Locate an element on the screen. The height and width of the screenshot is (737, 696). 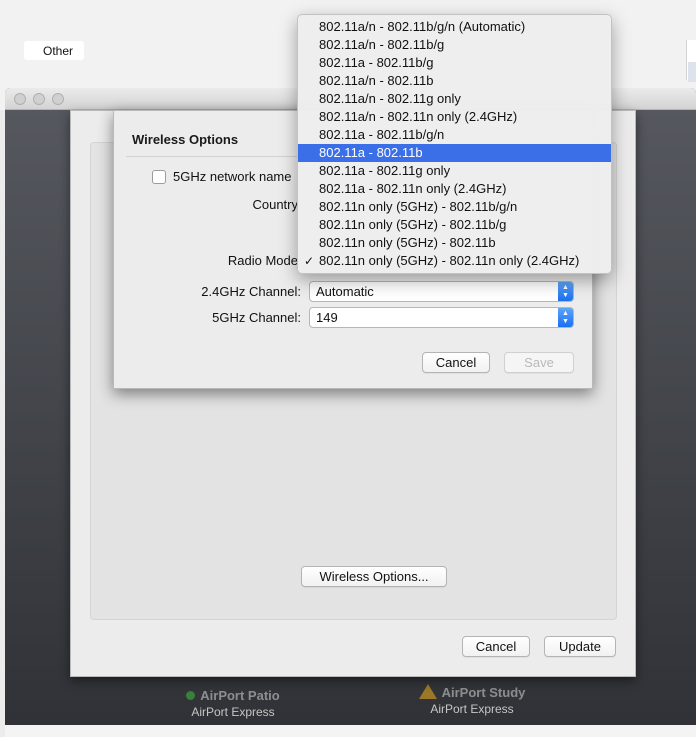
status-ok-icon is located at coordinates (191, 695).